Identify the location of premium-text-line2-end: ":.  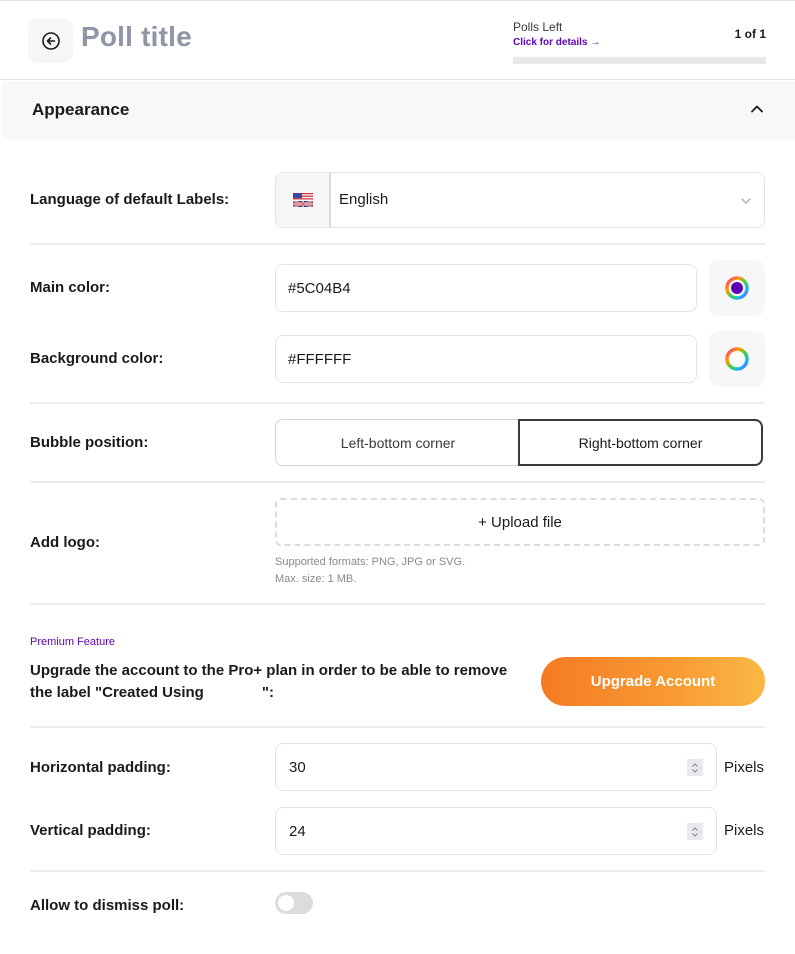
(267, 692).